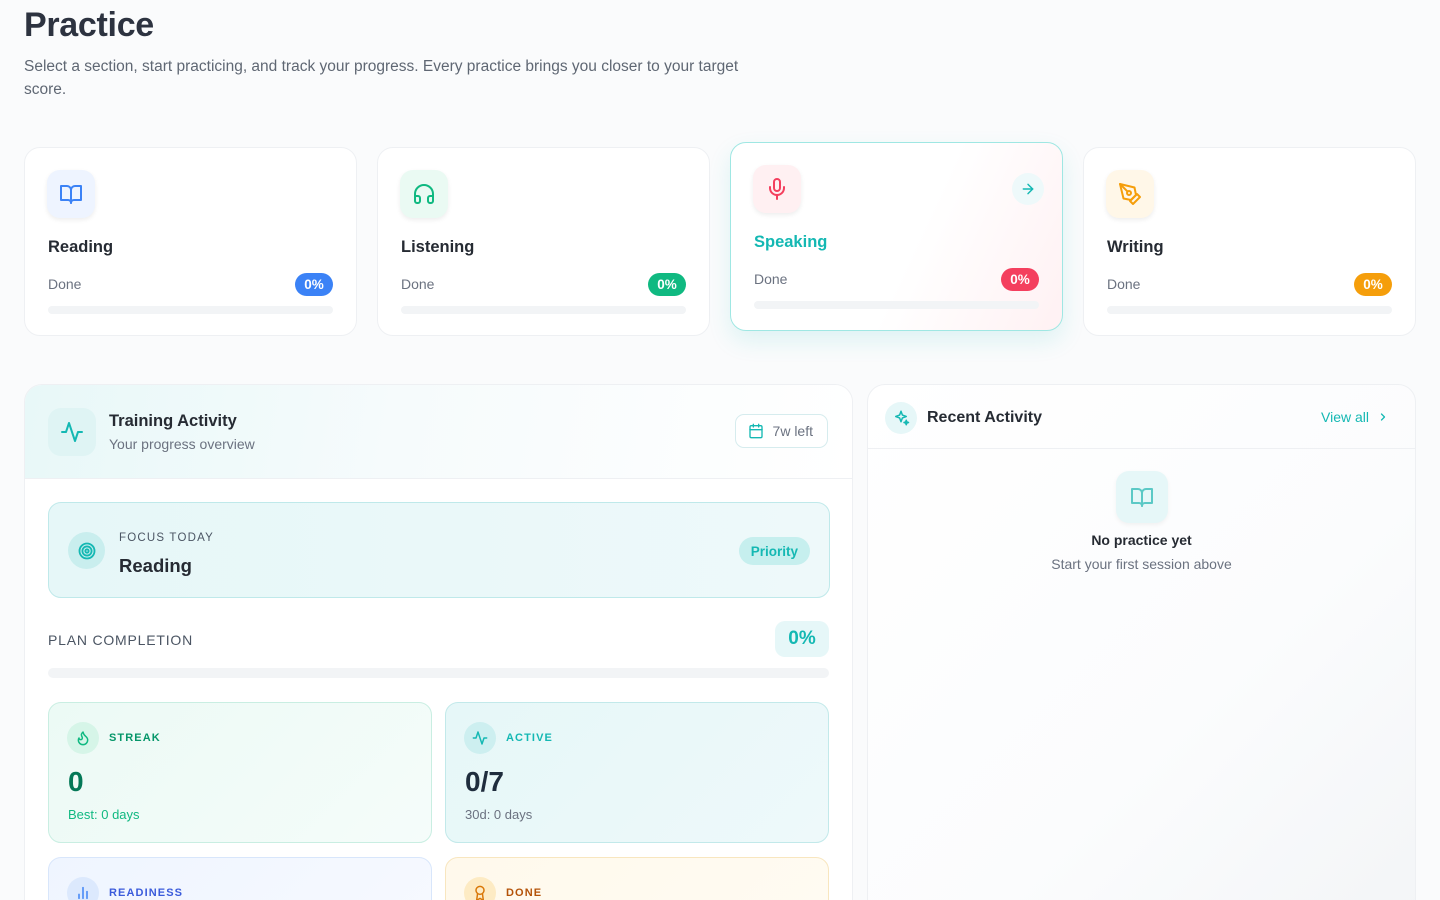 The image size is (1440, 900). What do you see at coordinates (524, 893) in the screenshot?
I see `done-label: DONE` at bounding box center [524, 893].